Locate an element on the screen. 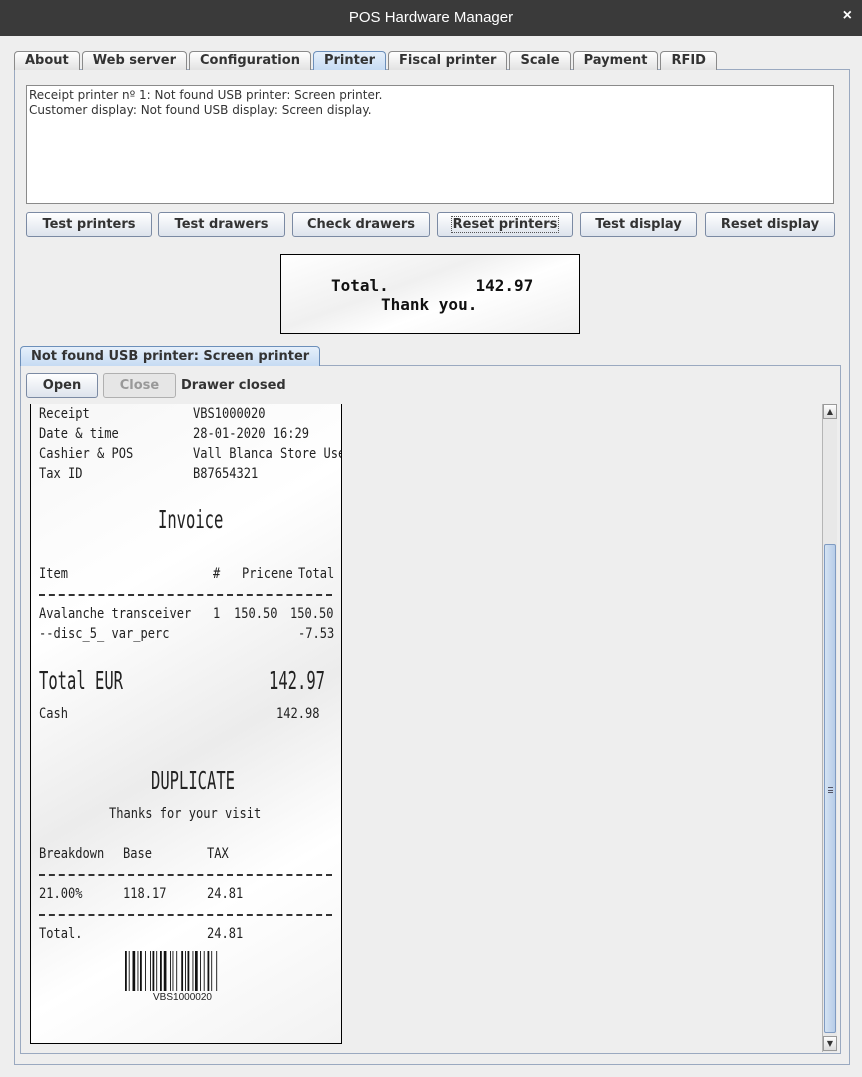 The width and height of the screenshot is (862, 1077). taxid-label: Tax ID is located at coordinates (61, 474).